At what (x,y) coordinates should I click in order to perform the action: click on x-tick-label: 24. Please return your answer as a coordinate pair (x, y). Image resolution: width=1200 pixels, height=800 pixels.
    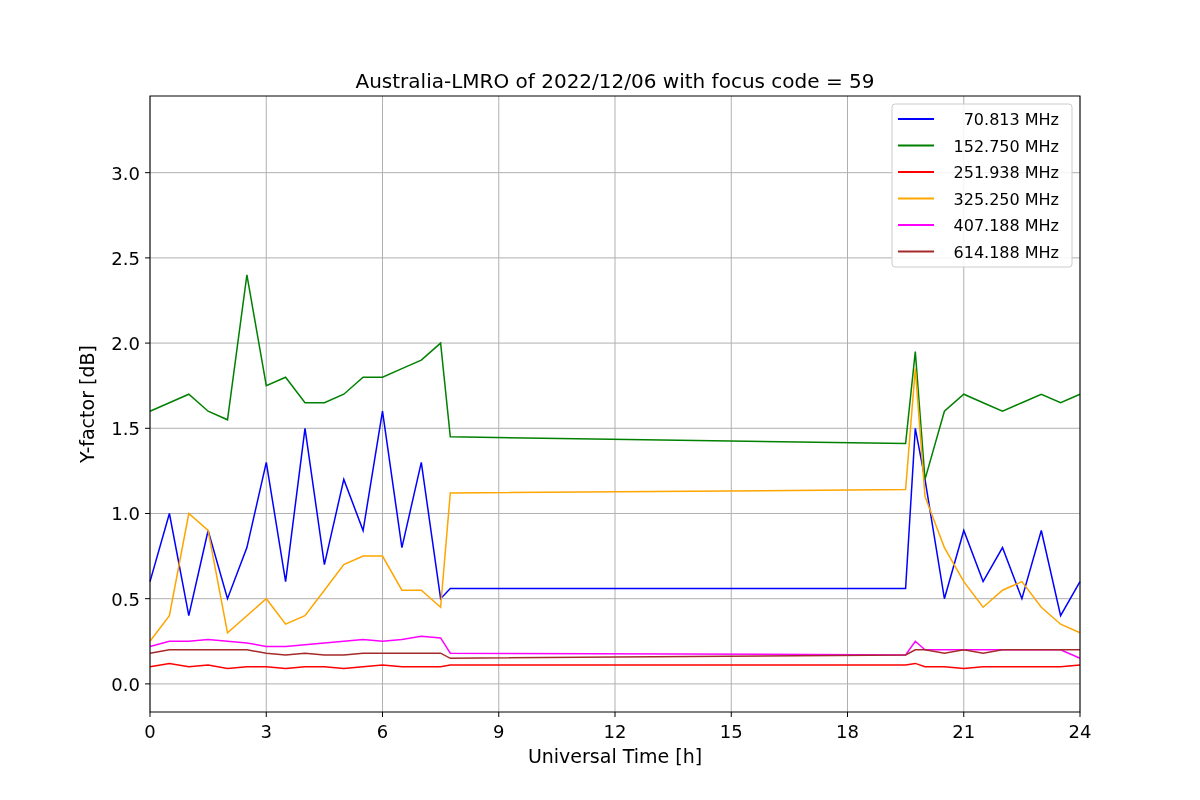
    Looking at the image, I should click on (1080, 731).